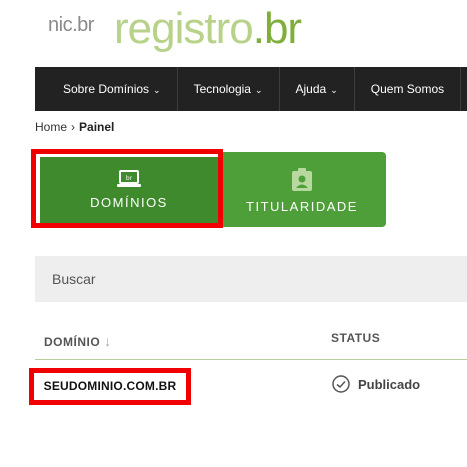  I want to click on nav-item-quem-somos: Quem Somos, so click(408, 89).